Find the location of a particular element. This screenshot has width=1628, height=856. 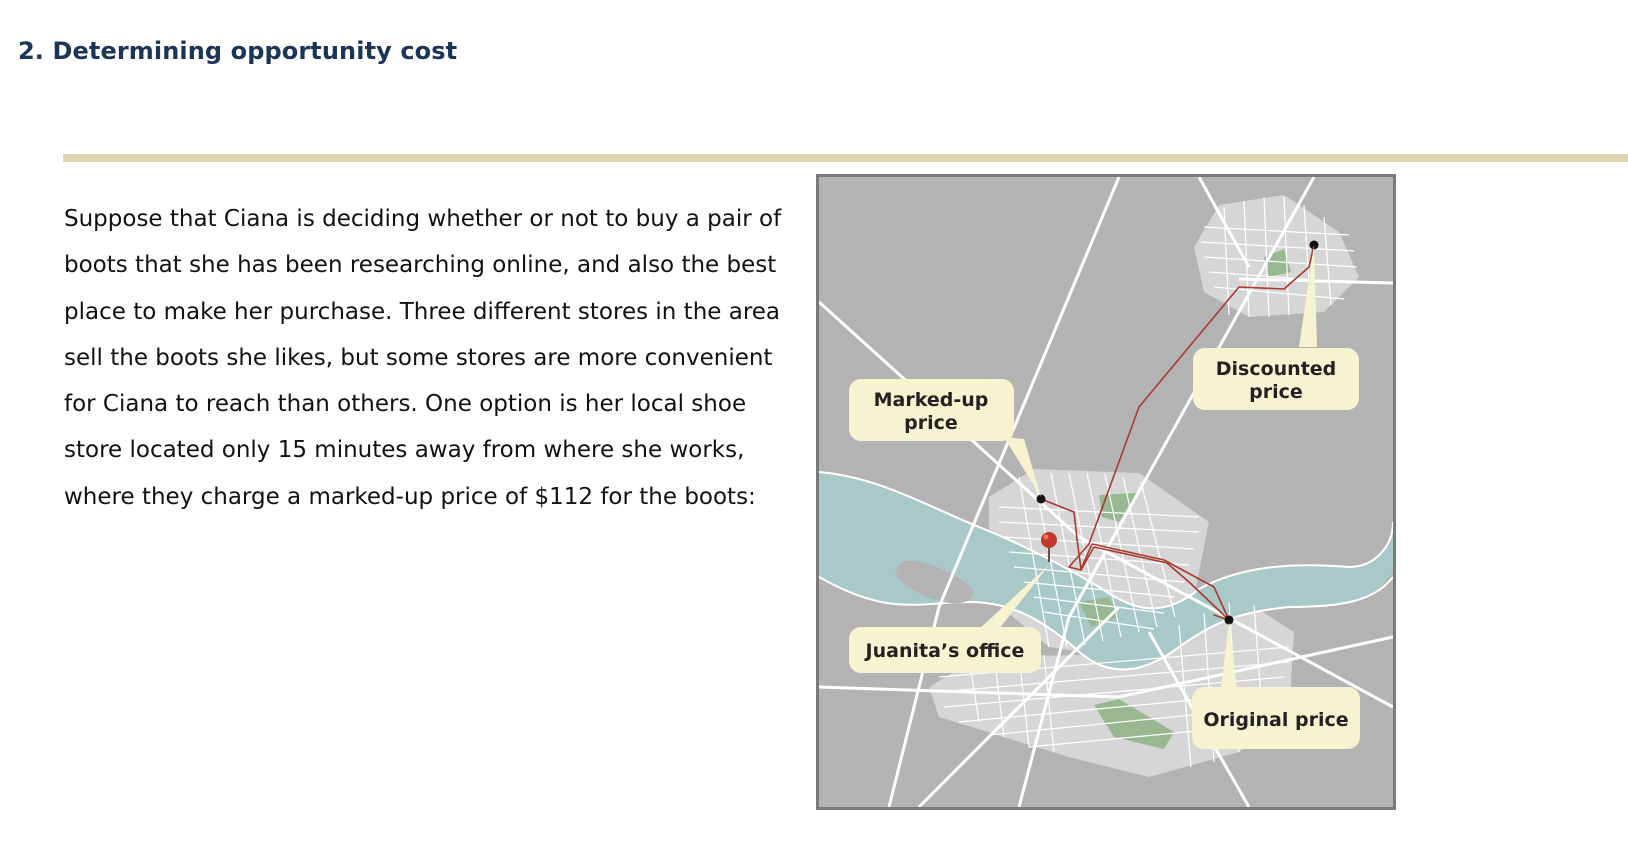

office-label: Juanita’s office is located at coordinates (944, 651).